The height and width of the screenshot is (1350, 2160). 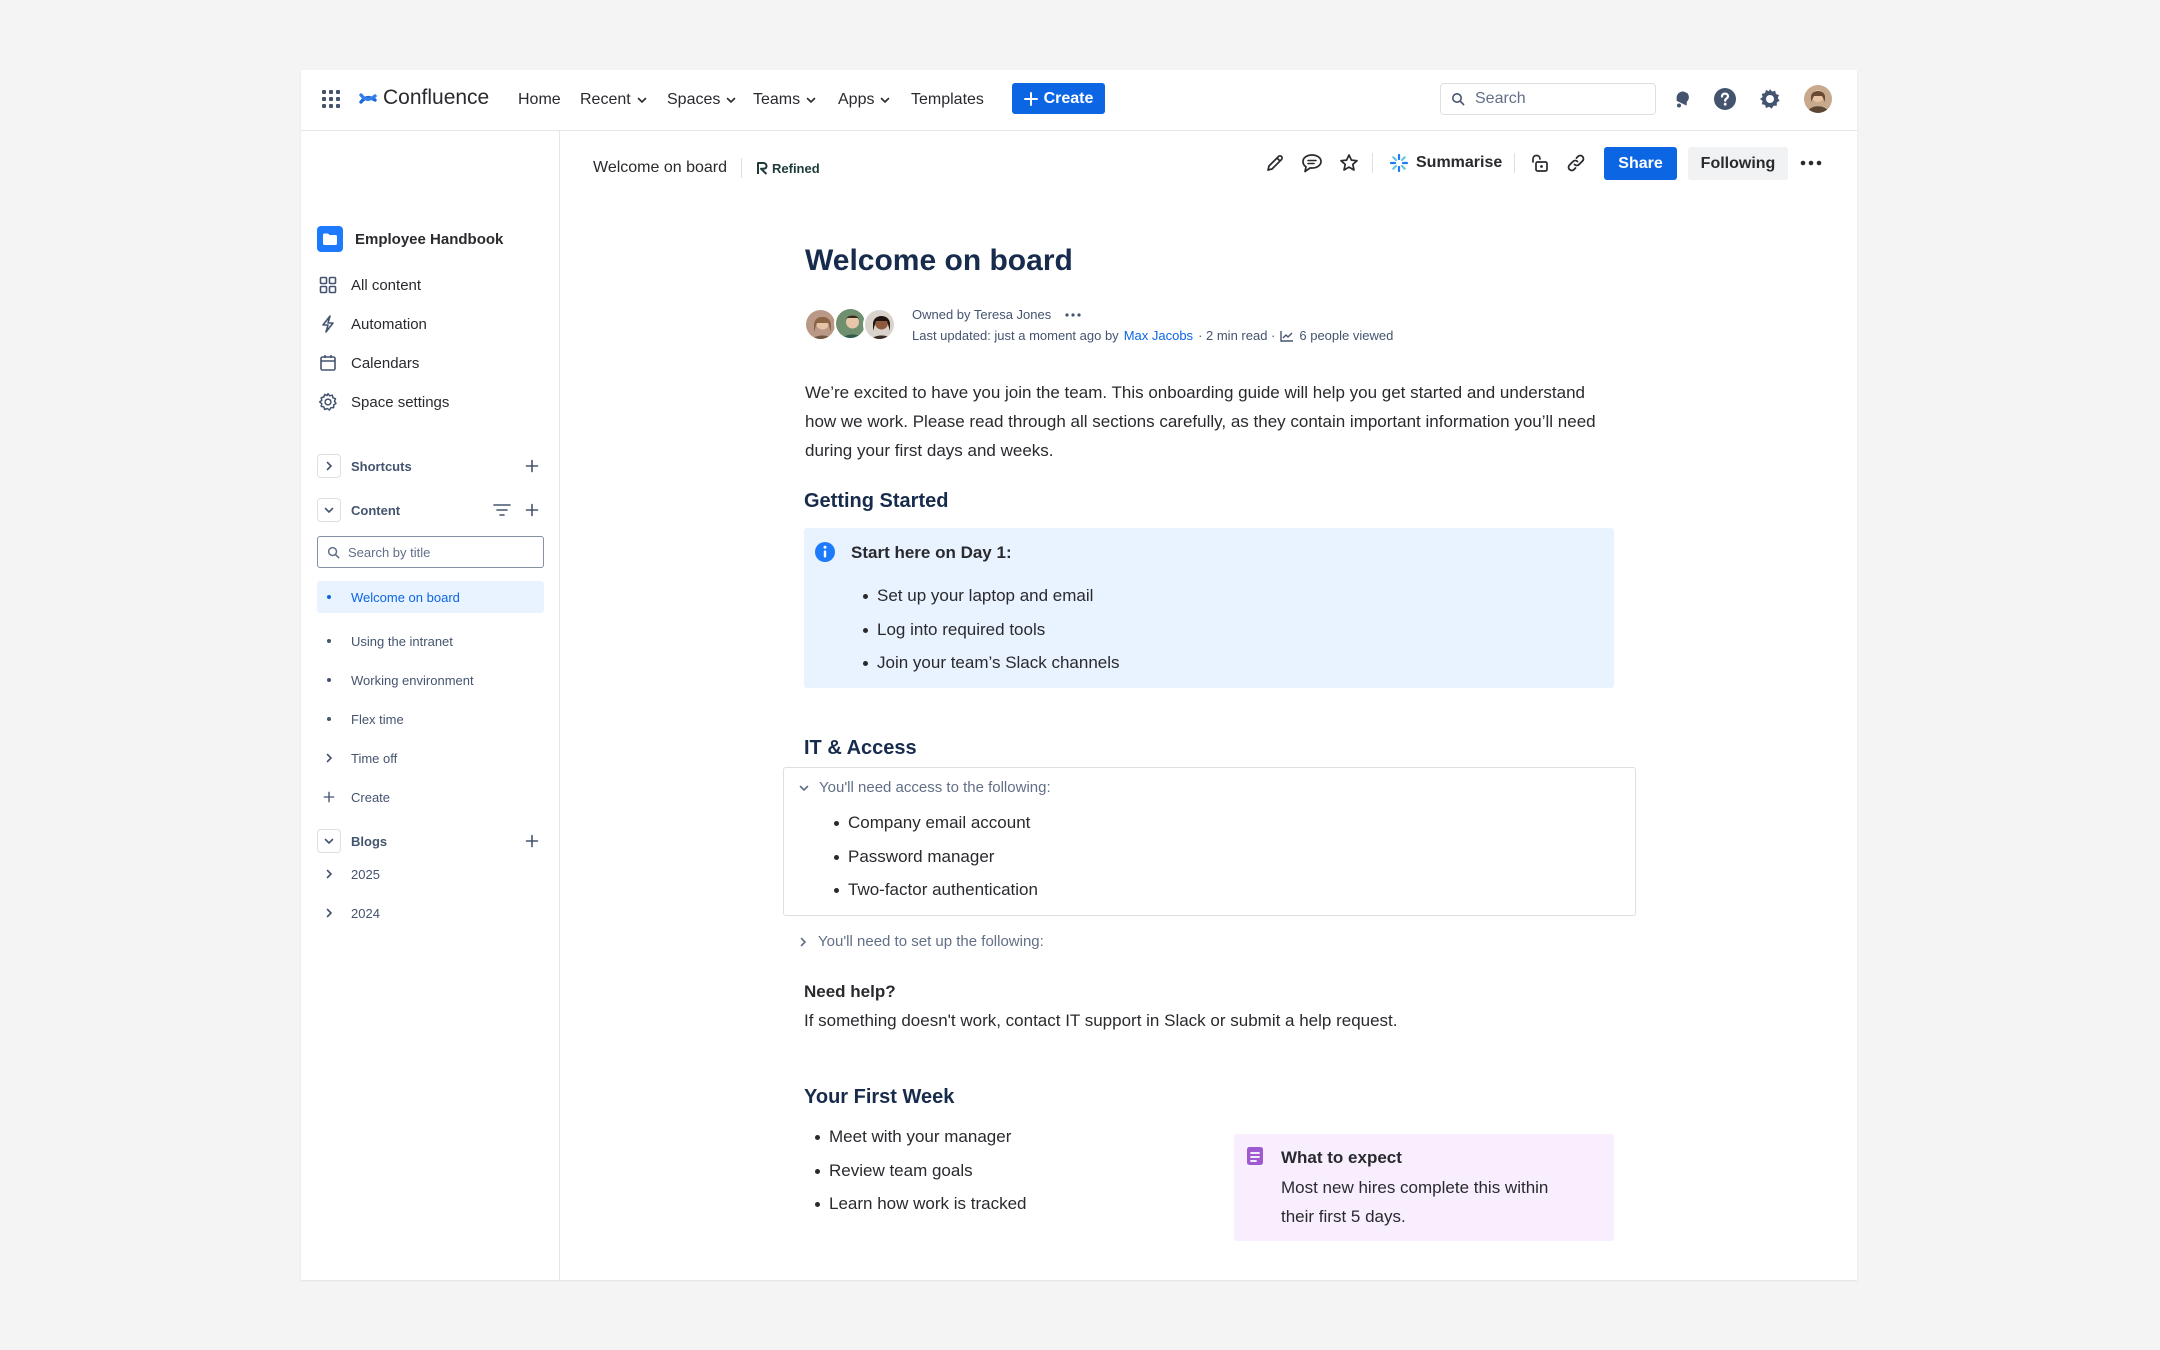 I want to click on help-icon, so click(x=1725, y=99).